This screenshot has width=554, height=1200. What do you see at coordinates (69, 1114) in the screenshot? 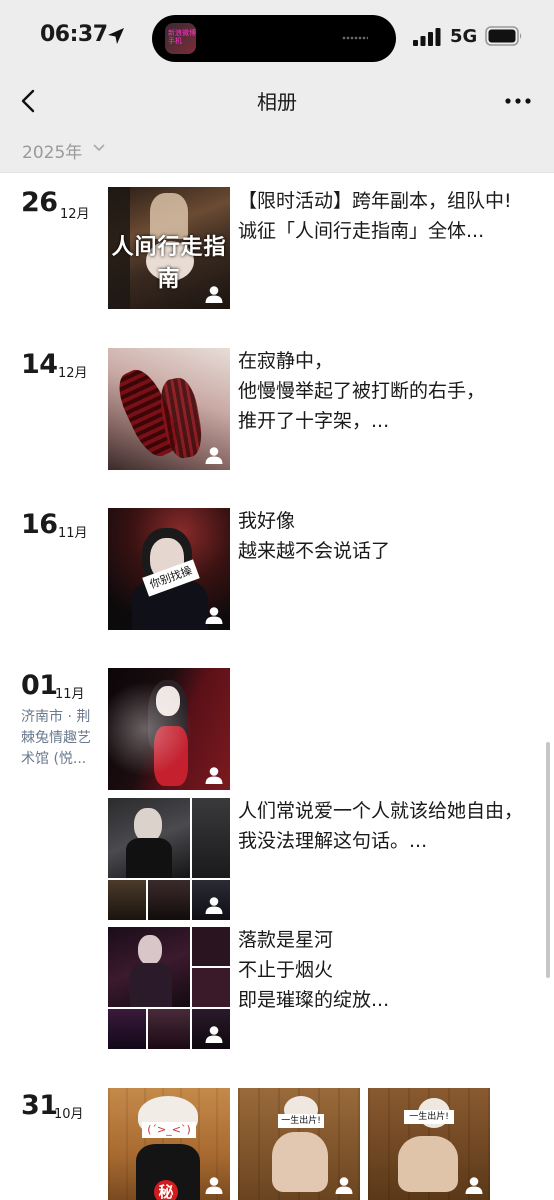
I see `post-month: 10月` at bounding box center [69, 1114].